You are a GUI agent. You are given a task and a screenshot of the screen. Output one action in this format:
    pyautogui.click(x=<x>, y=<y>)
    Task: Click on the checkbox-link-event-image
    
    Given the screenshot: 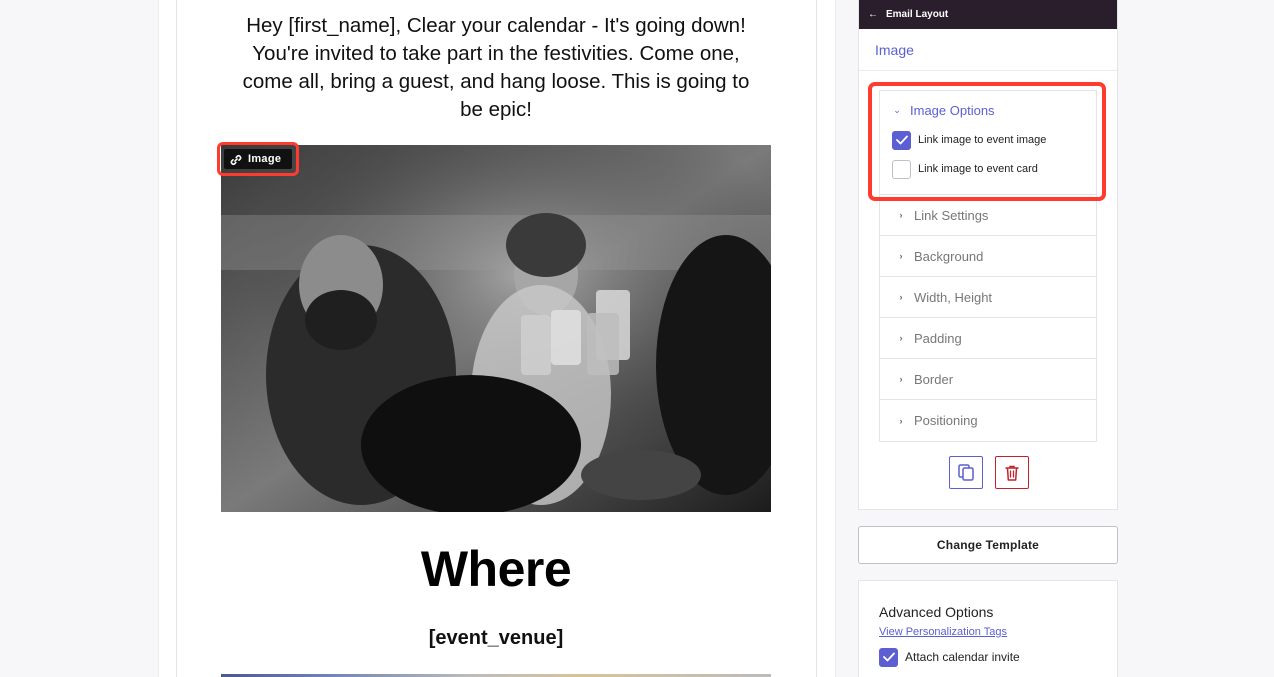 What is the action you would take?
    pyautogui.click(x=901, y=140)
    